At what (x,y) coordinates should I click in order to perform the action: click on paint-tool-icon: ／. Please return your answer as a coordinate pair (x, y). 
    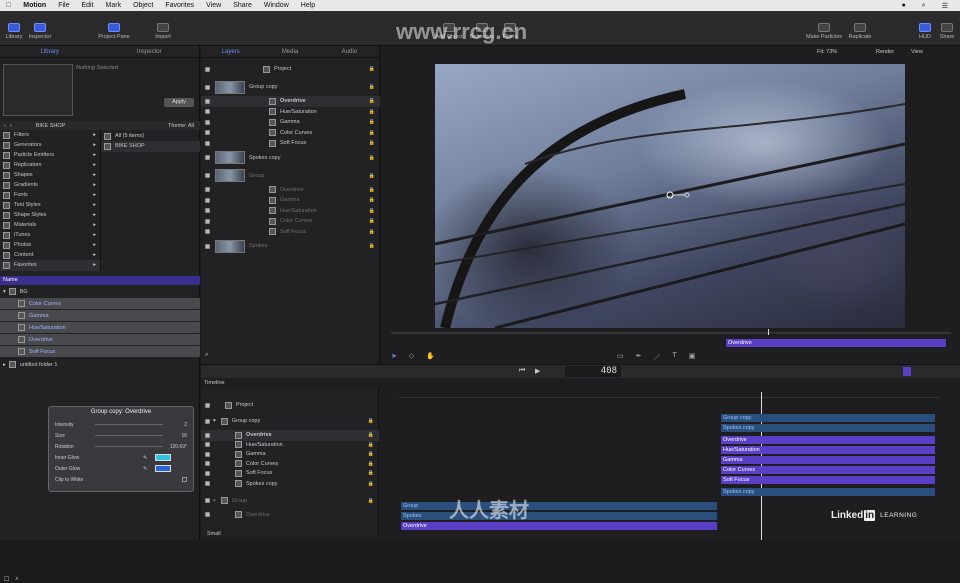
    Looking at the image, I should click on (657, 357).